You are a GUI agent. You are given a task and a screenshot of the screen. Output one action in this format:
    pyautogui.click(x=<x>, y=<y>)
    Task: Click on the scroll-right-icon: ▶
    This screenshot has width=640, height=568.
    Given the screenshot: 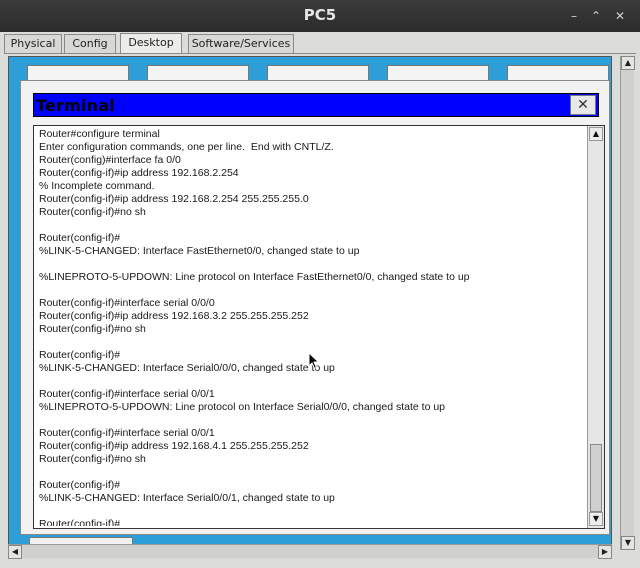 What is the action you would take?
    pyautogui.click(x=605, y=552)
    